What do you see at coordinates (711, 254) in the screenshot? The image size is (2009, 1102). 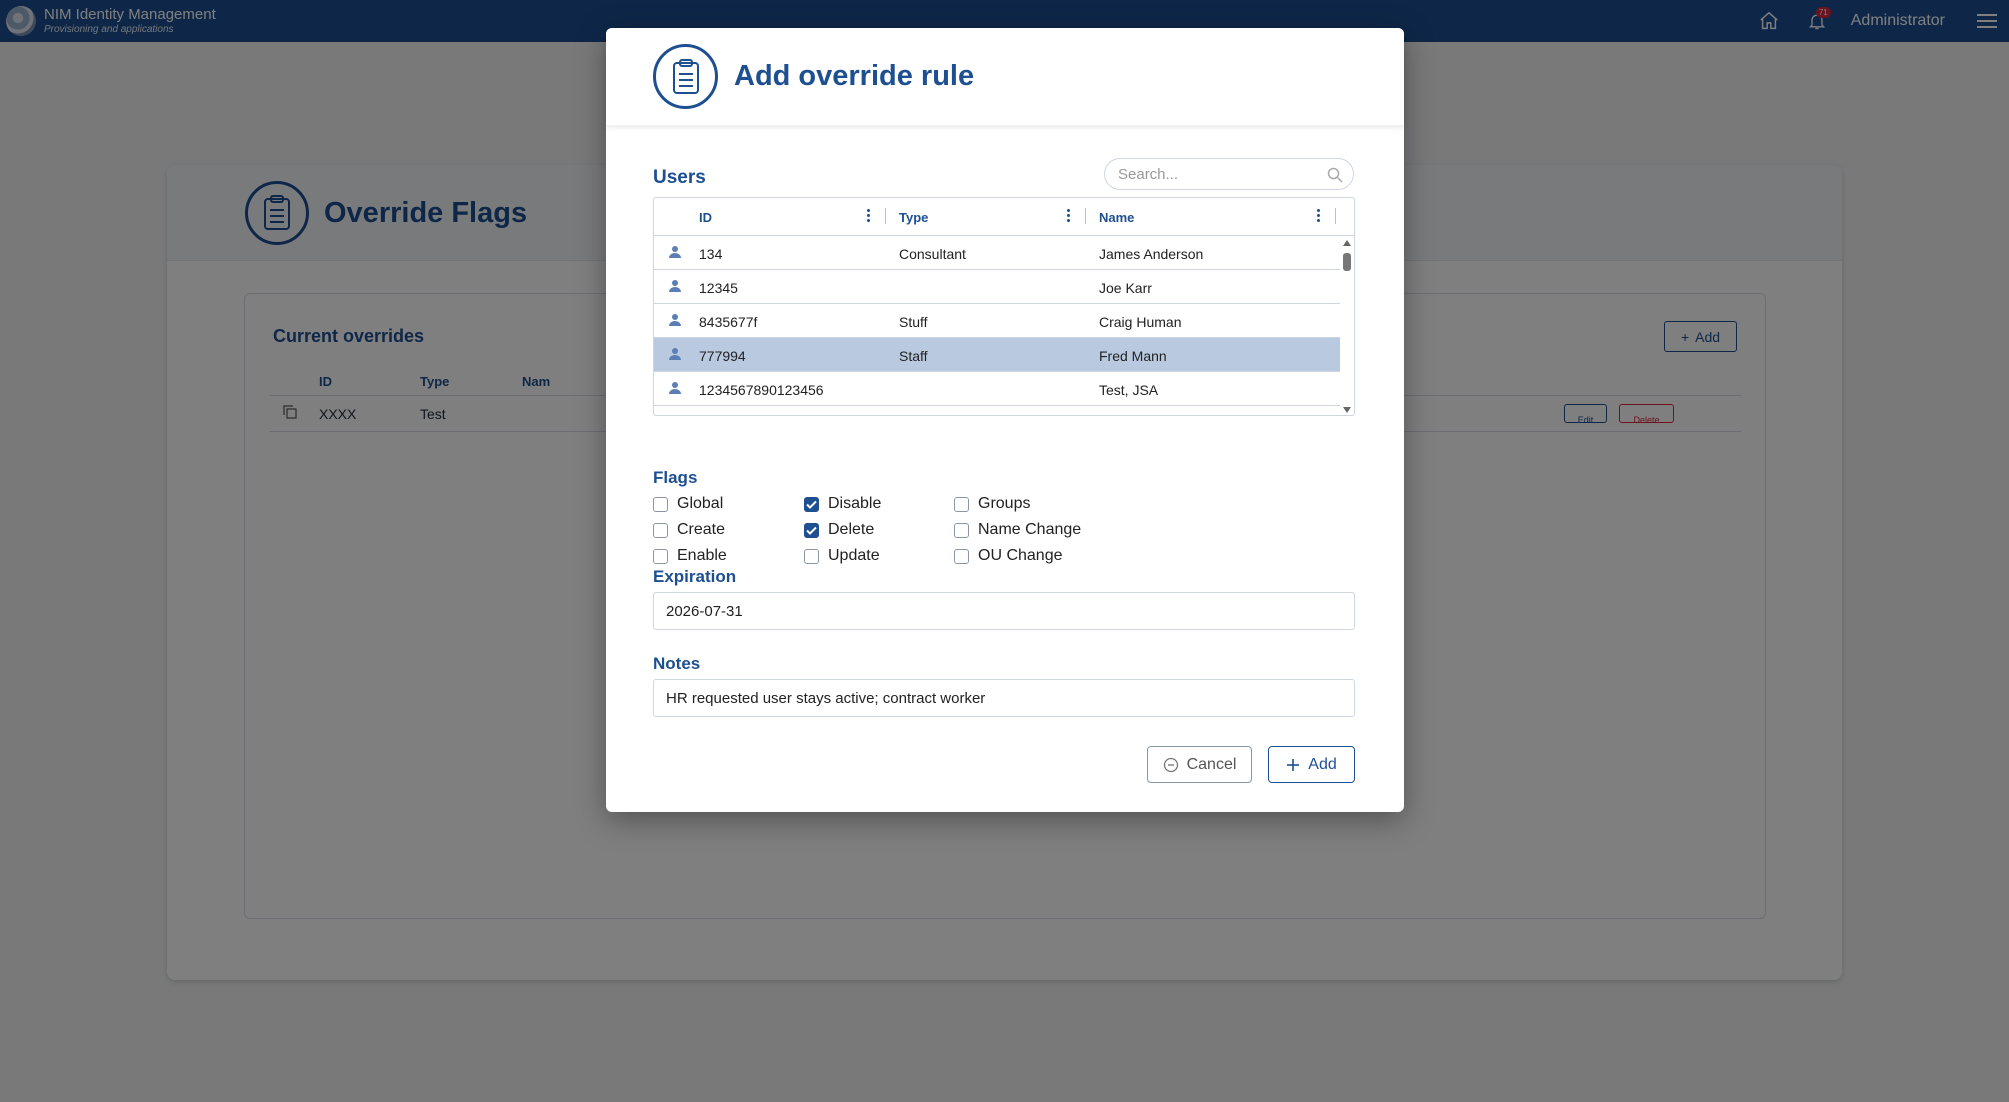 I see `user-id: 134` at bounding box center [711, 254].